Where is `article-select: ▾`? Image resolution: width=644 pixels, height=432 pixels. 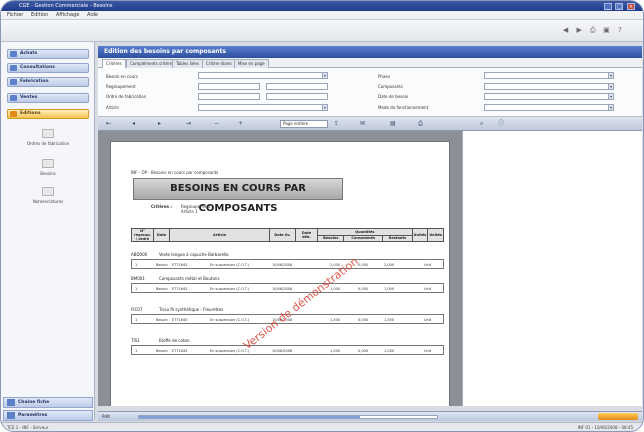 article-select: ▾ is located at coordinates (263, 107).